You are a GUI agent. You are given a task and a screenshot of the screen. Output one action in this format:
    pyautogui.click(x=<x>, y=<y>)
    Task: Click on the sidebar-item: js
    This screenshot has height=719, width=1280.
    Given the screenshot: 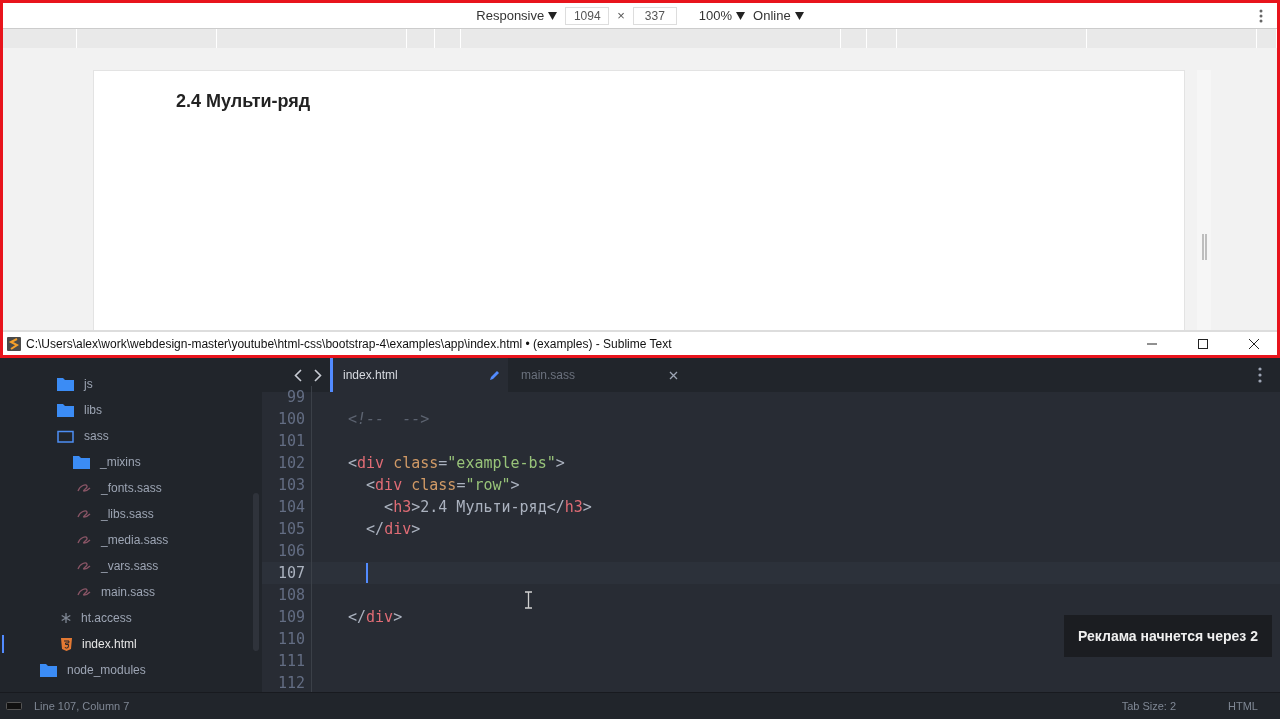 What is the action you would take?
    pyautogui.click(x=131, y=384)
    